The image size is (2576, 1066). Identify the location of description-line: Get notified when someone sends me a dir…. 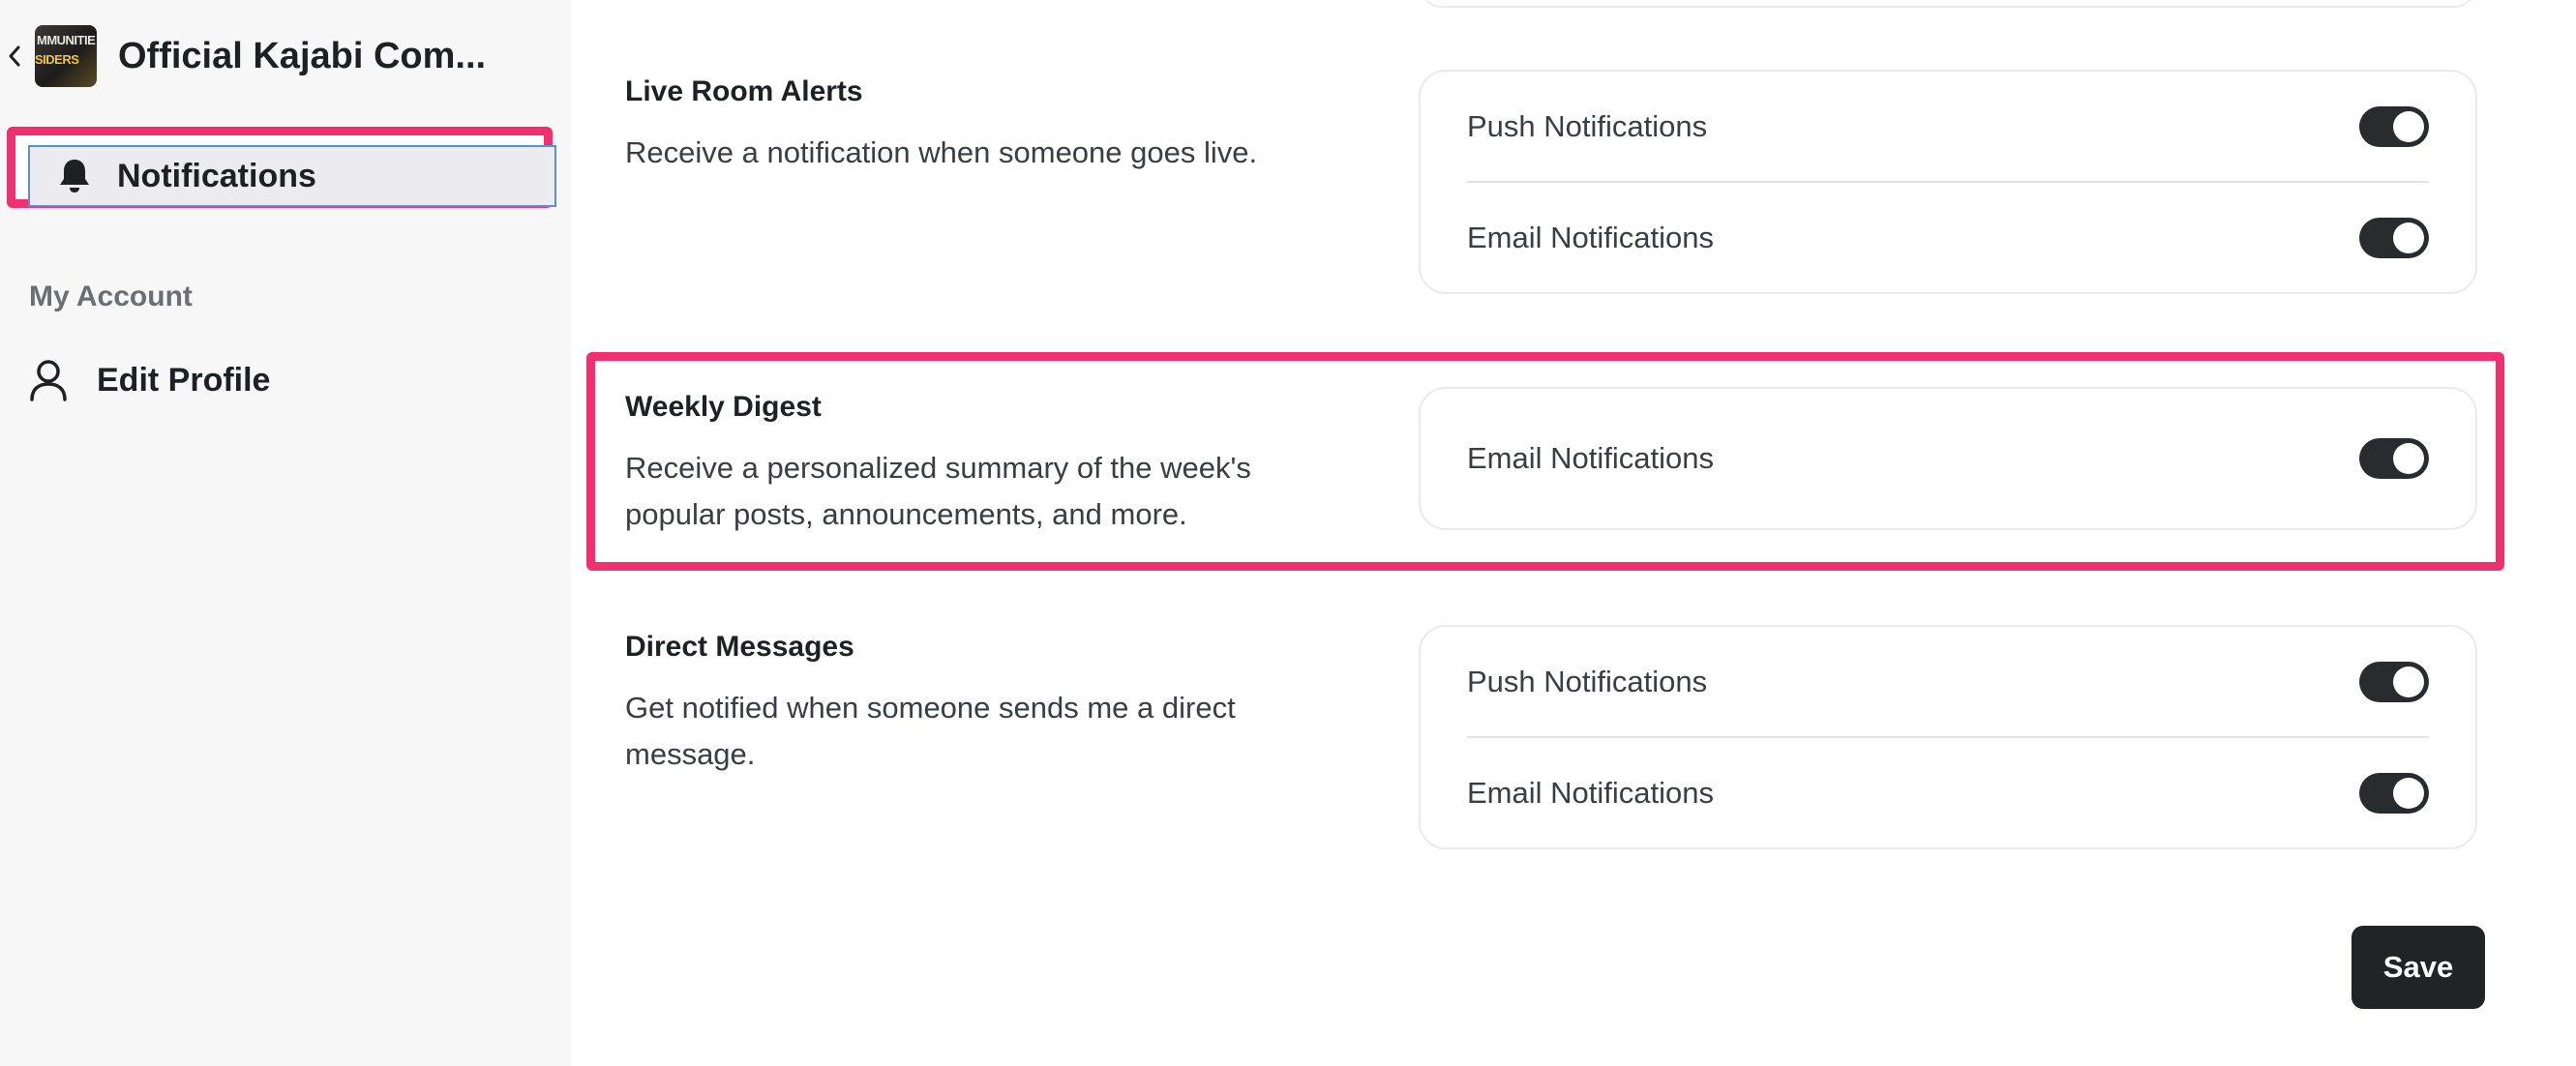
(930, 708).